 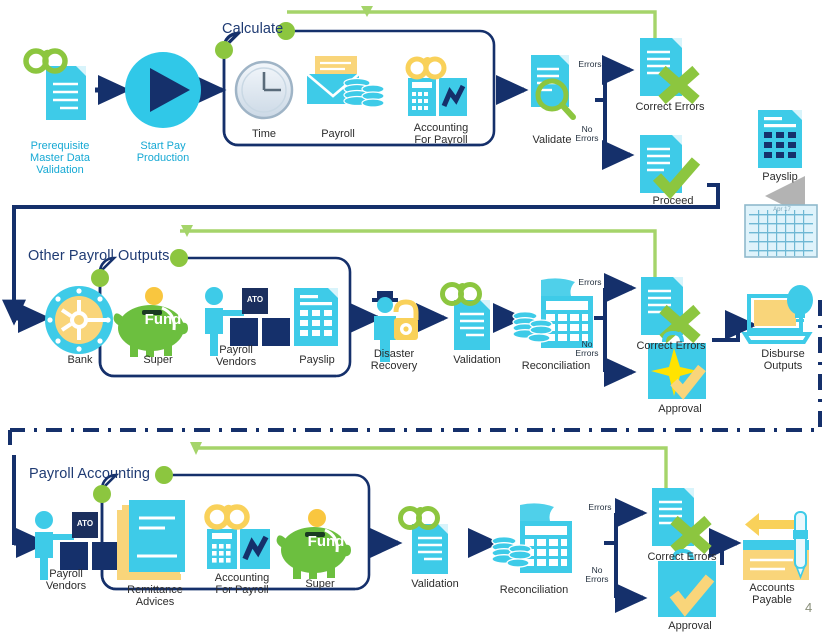 I want to click on document-magnifier-icon, so click(x=553, y=87).